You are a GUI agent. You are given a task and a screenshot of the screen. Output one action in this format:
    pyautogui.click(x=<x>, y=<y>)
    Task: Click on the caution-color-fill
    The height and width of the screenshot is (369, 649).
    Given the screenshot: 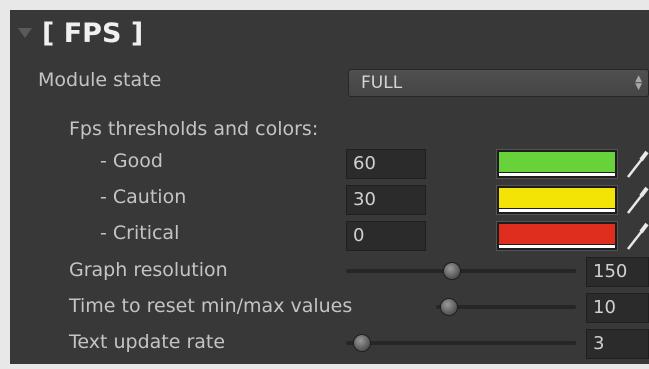 What is the action you would take?
    pyautogui.click(x=557, y=198)
    